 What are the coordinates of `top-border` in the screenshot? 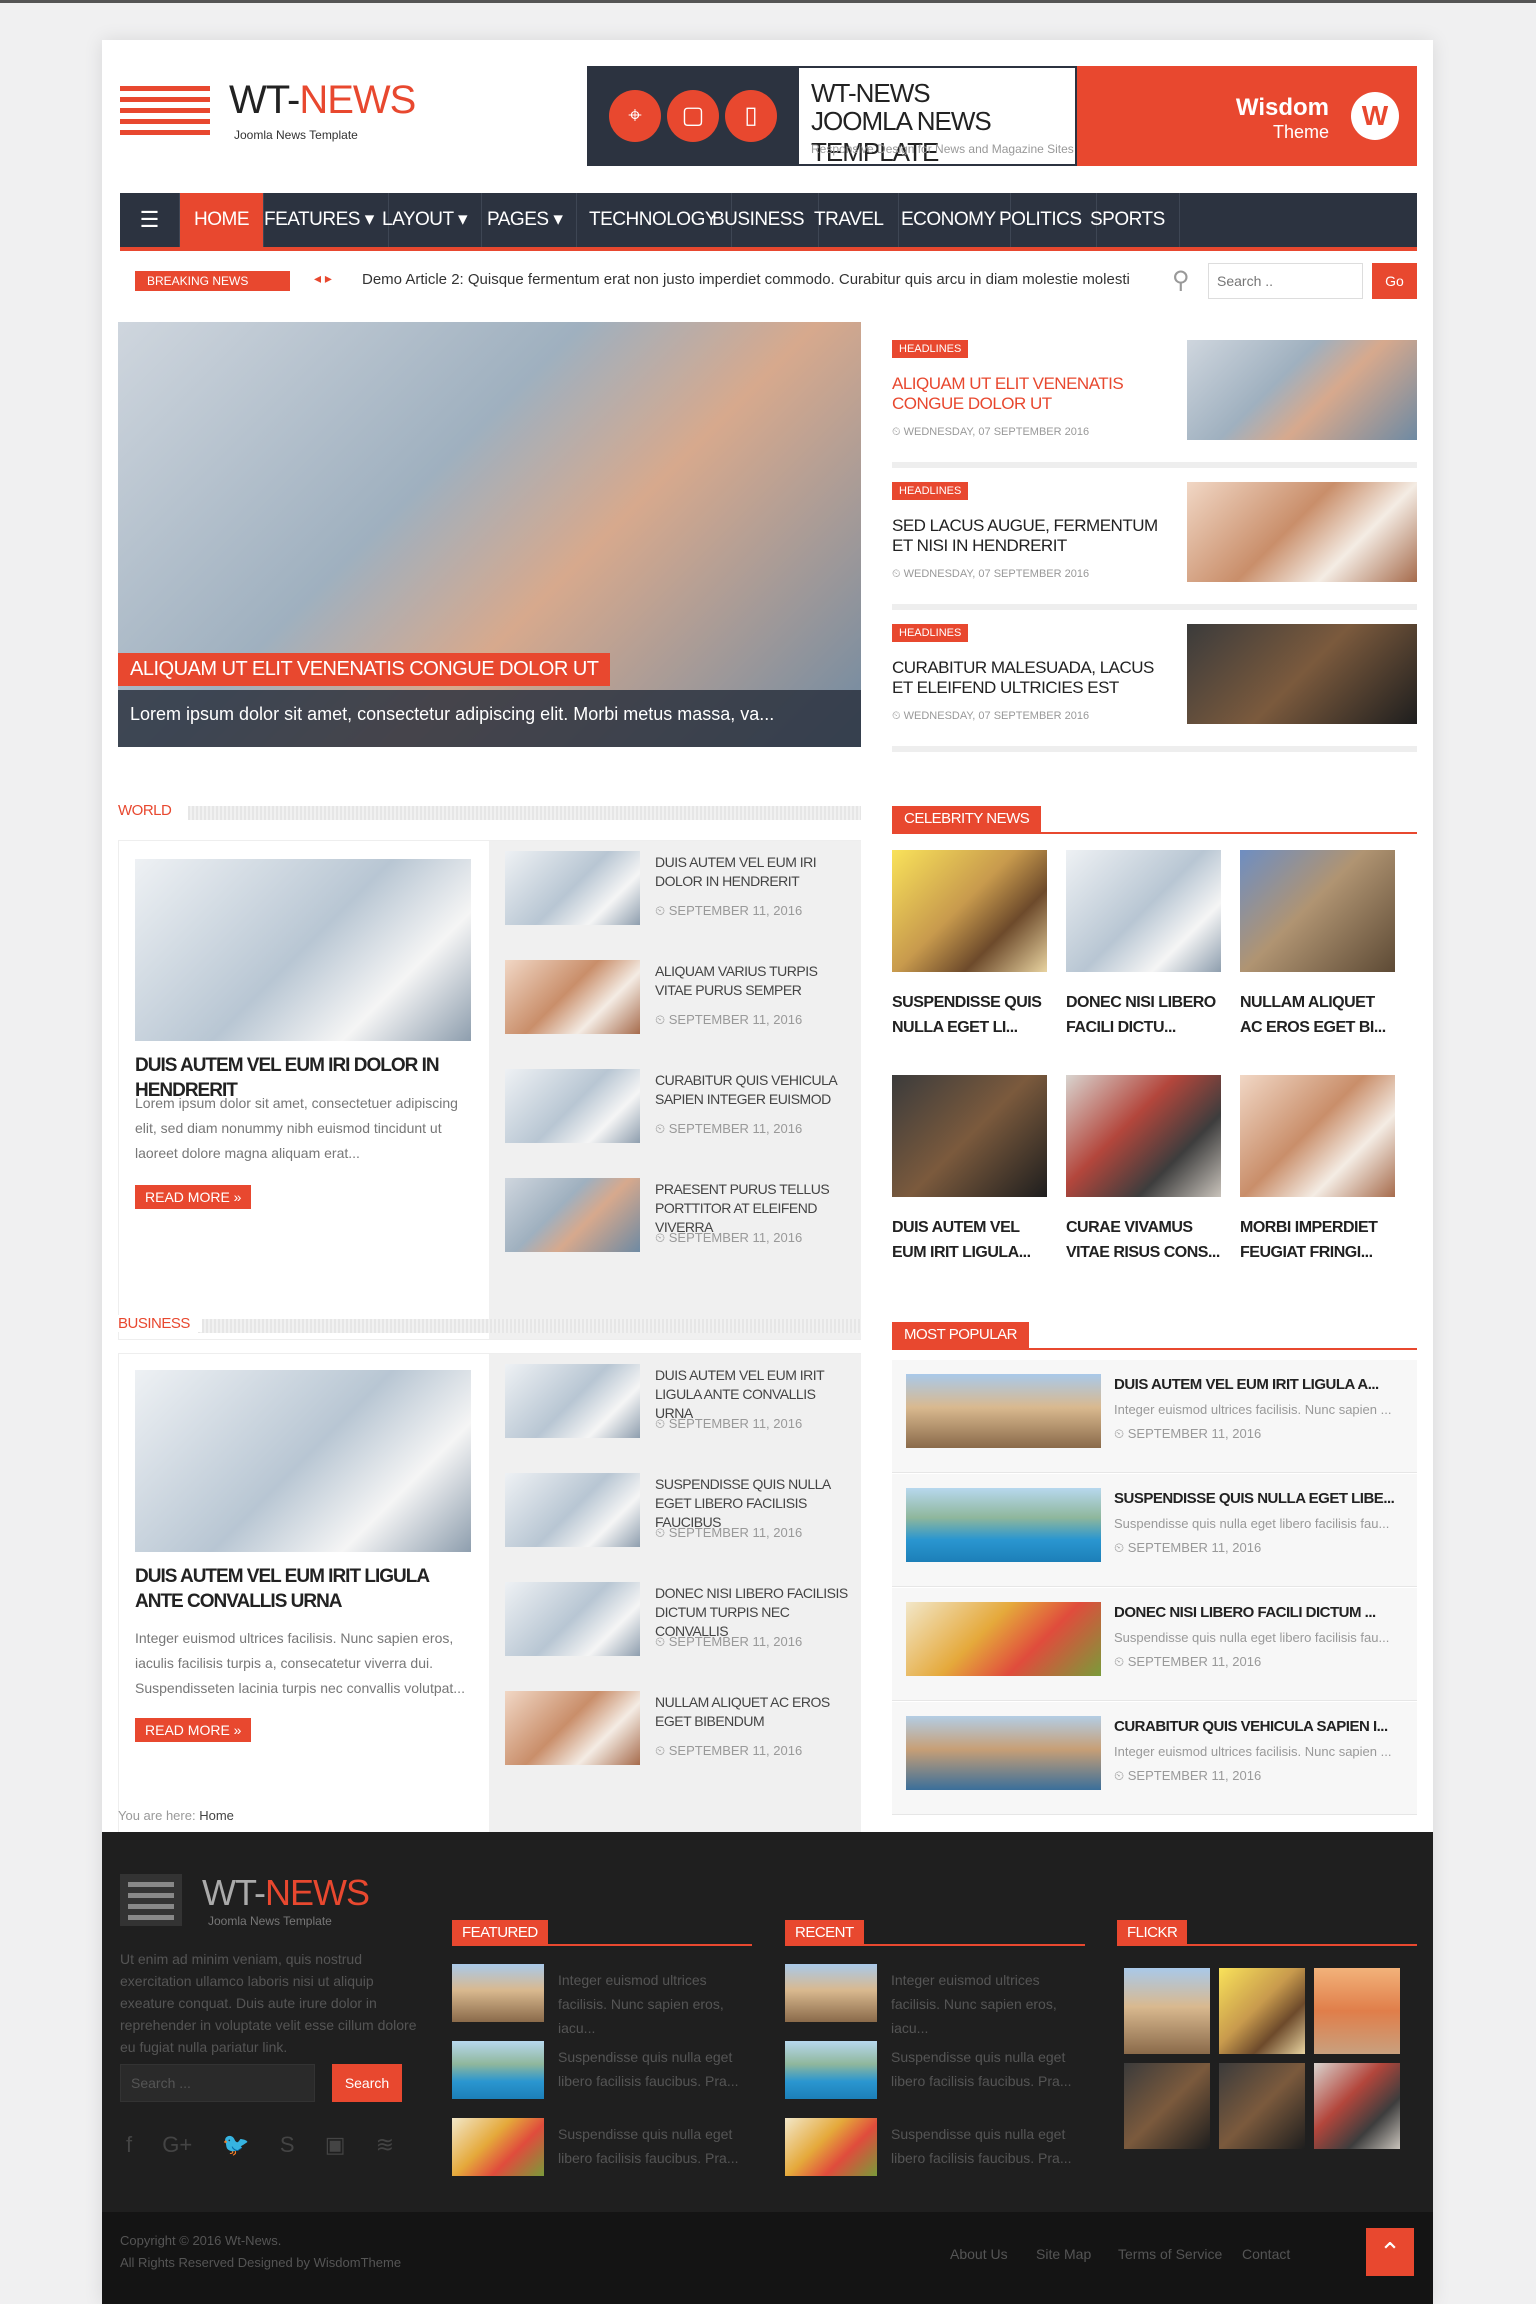 It's located at (768, 1).